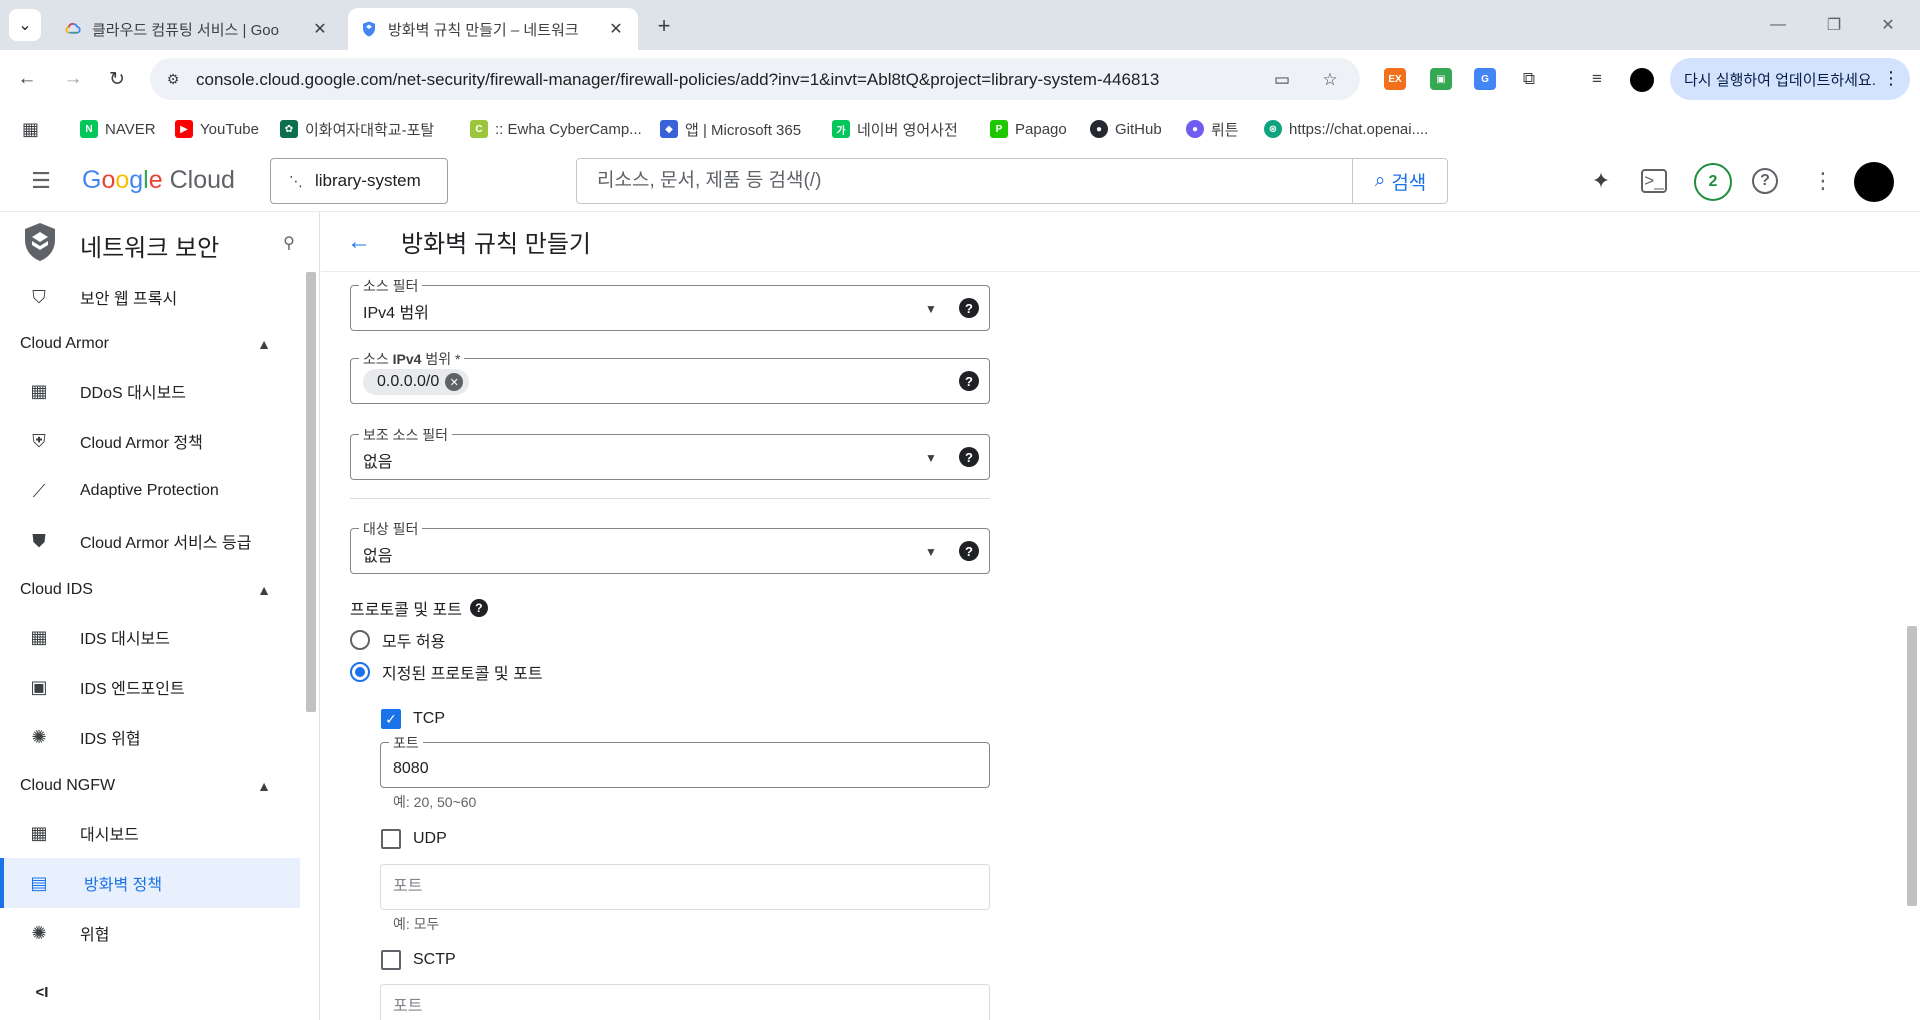  Describe the element at coordinates (150, 491) in the screenshot. I see `sidebar-item: ⟋ Adaptive Protection` at that location.